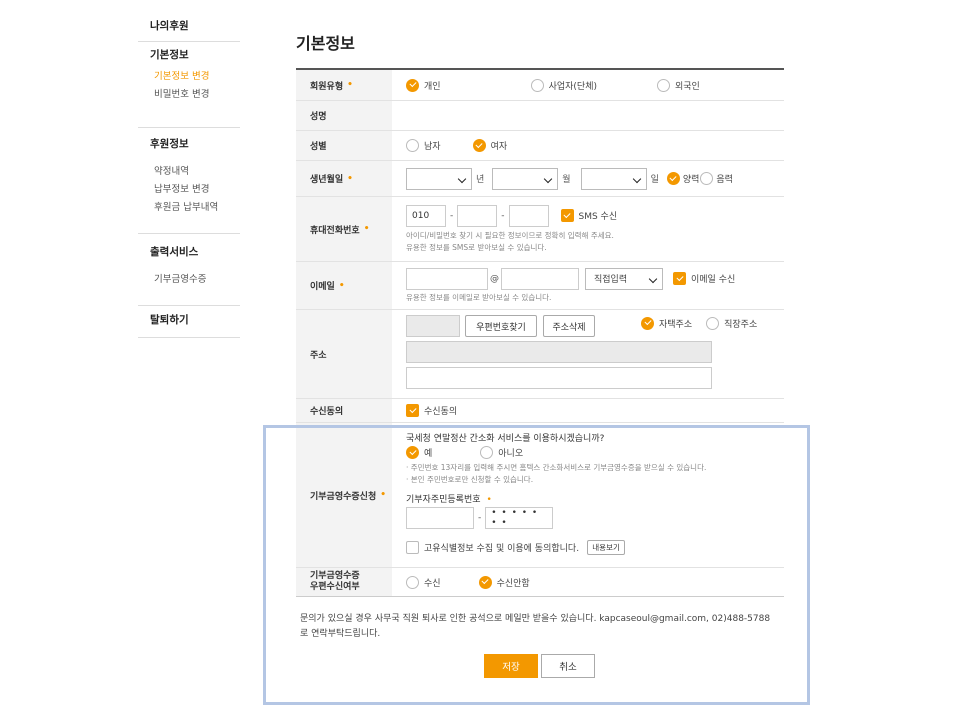  I want to click on consent-checkbox-label: 수신동의, so click(441, 412).